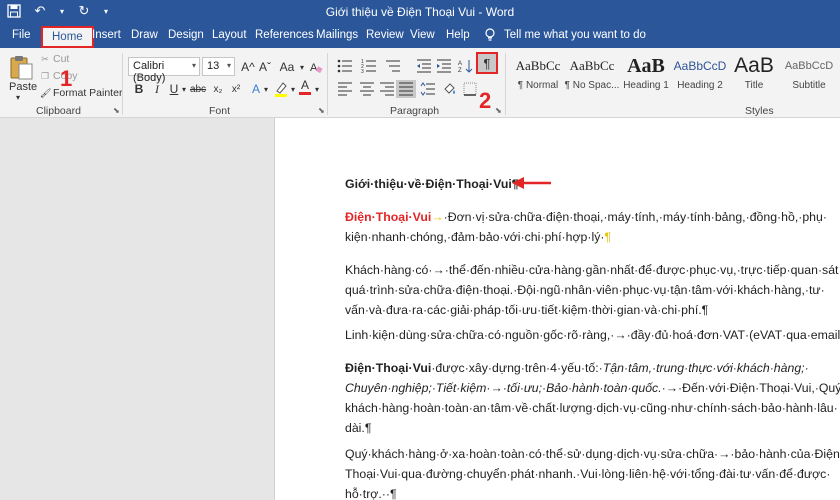  Describe the element at coordinates (198, 89) in the screenshot. I see `strikethrough-button: abc` at that location.